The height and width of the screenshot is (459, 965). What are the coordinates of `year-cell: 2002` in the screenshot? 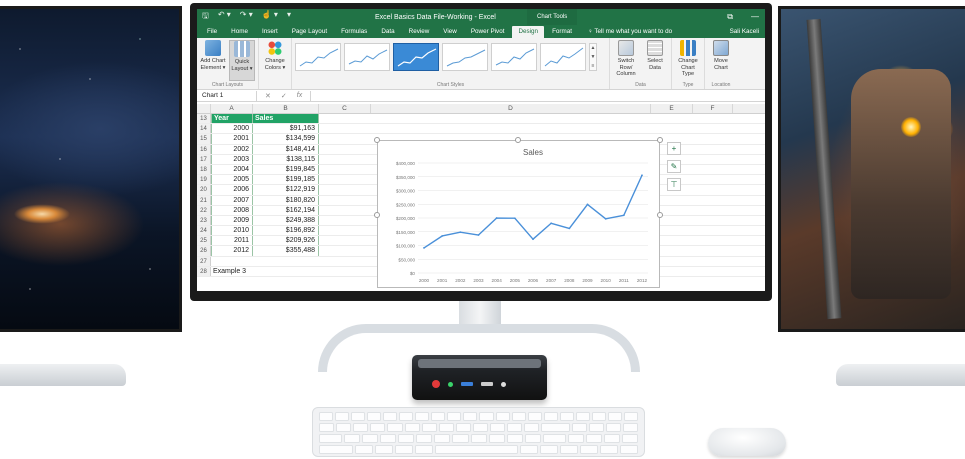 It's located at (232, 149).